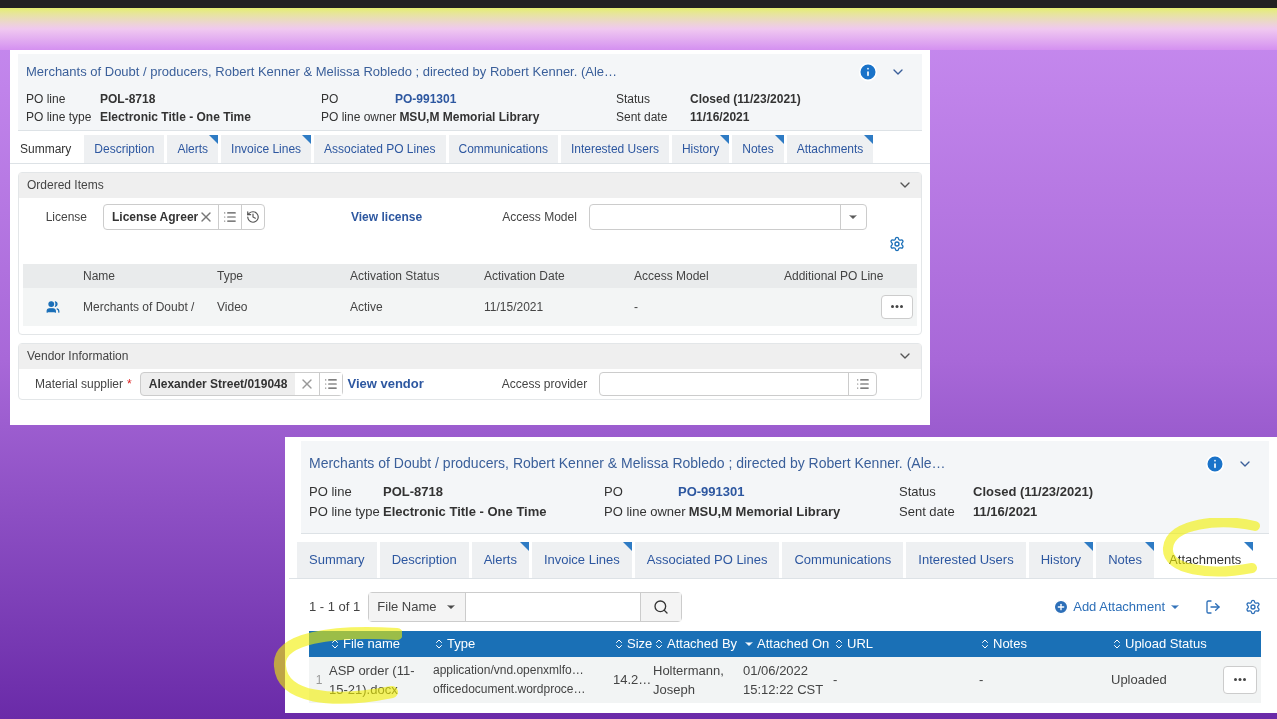  I want to click on history-icon, so click(253, 216).